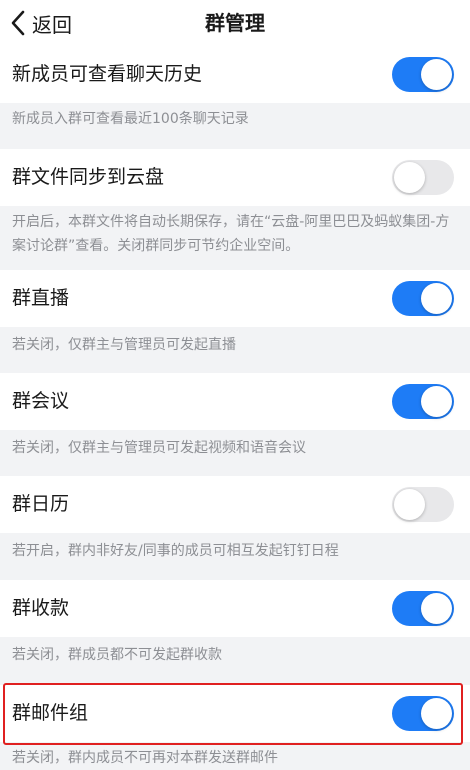  Describe the element at coordinates (175, 551) in the screenshot. I see `setting-description: 若开启，群内非好友/同事的成员可相互发起钉钉日程` at that location.